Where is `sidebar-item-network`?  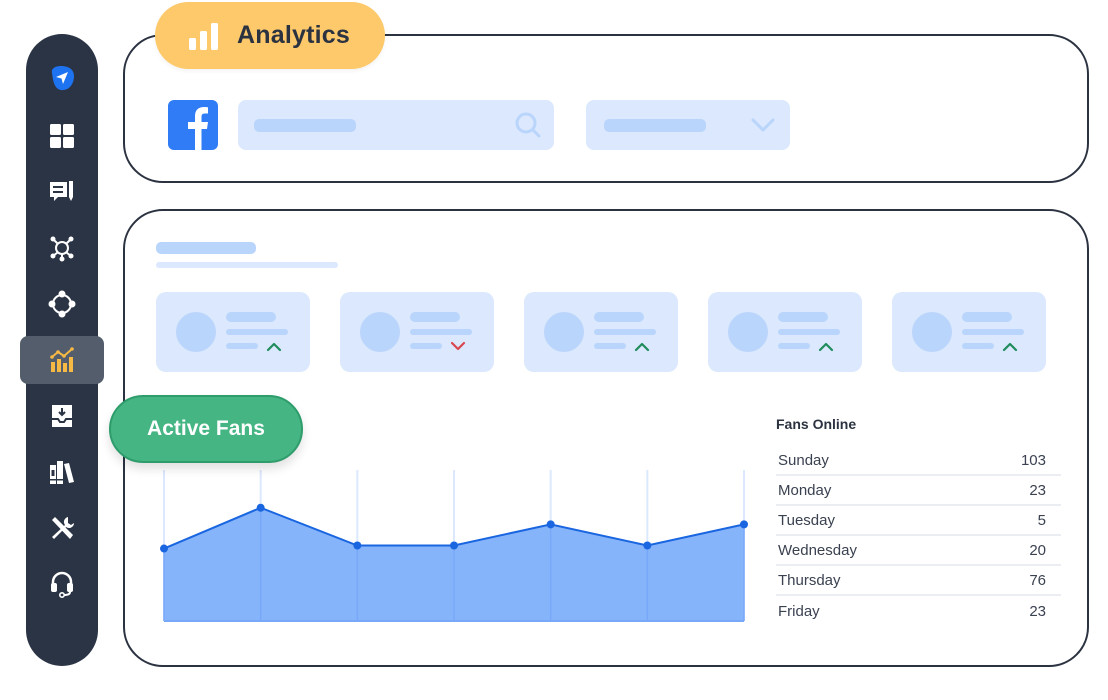 sidebar-item-network is located at coordinates (62, 248).